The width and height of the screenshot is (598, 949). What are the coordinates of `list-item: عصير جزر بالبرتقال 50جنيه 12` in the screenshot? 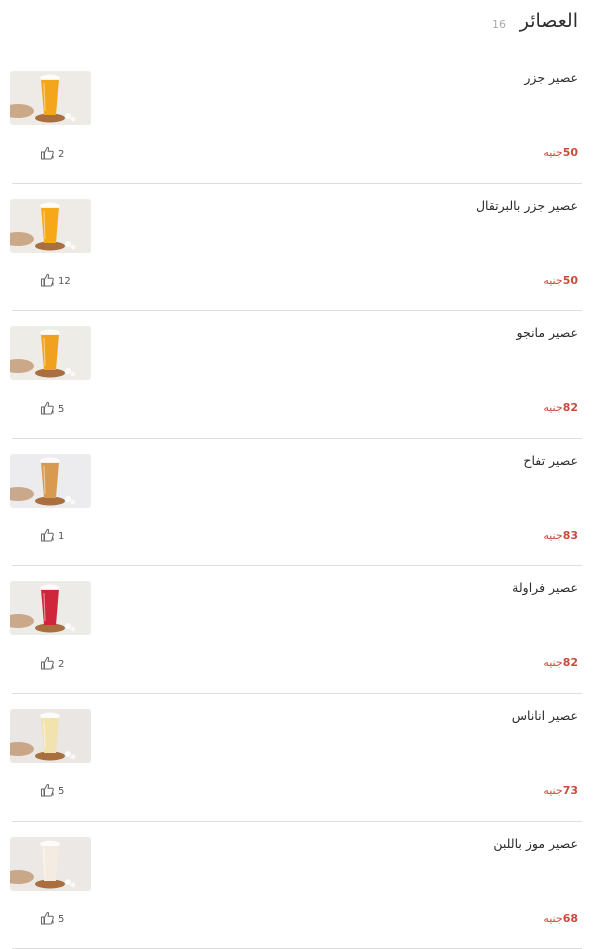 It's located at (299, 248).